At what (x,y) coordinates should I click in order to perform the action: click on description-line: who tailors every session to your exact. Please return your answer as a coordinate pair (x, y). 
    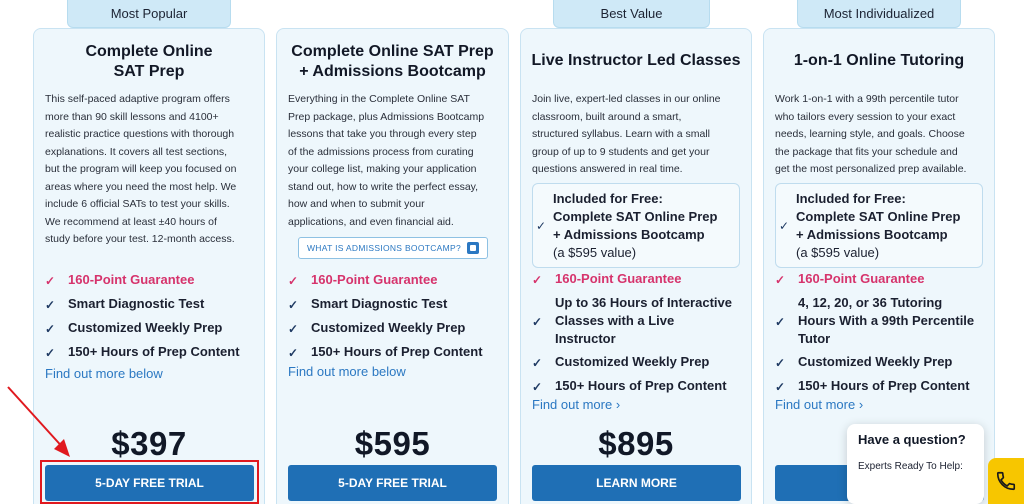
    Looking at the image, I should click on (865, 116).